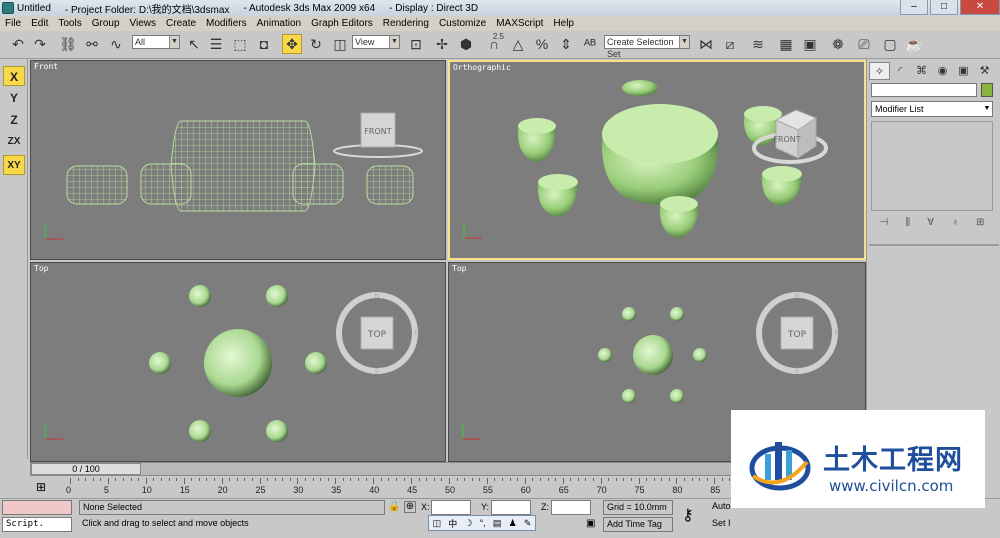  I want to click on time-slider-thumb: 0 / 100, so click(86, 469).